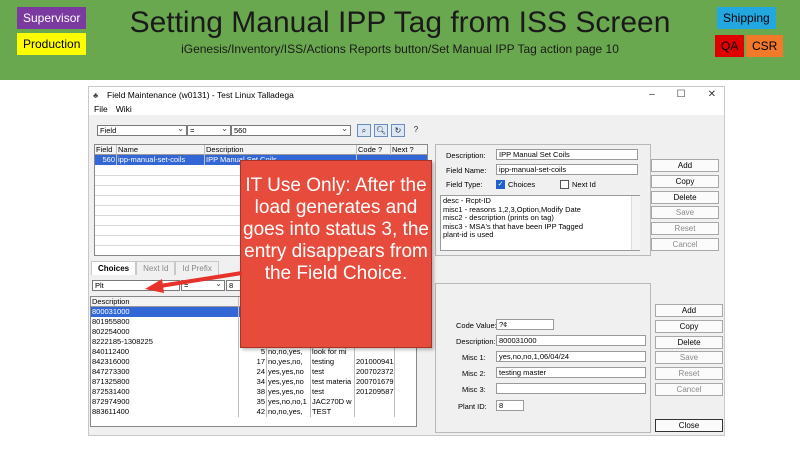 The height and width of the screenshot is (450, 800). I want to click on tab-id-prefix: Id Prefix, so click(197, 268).